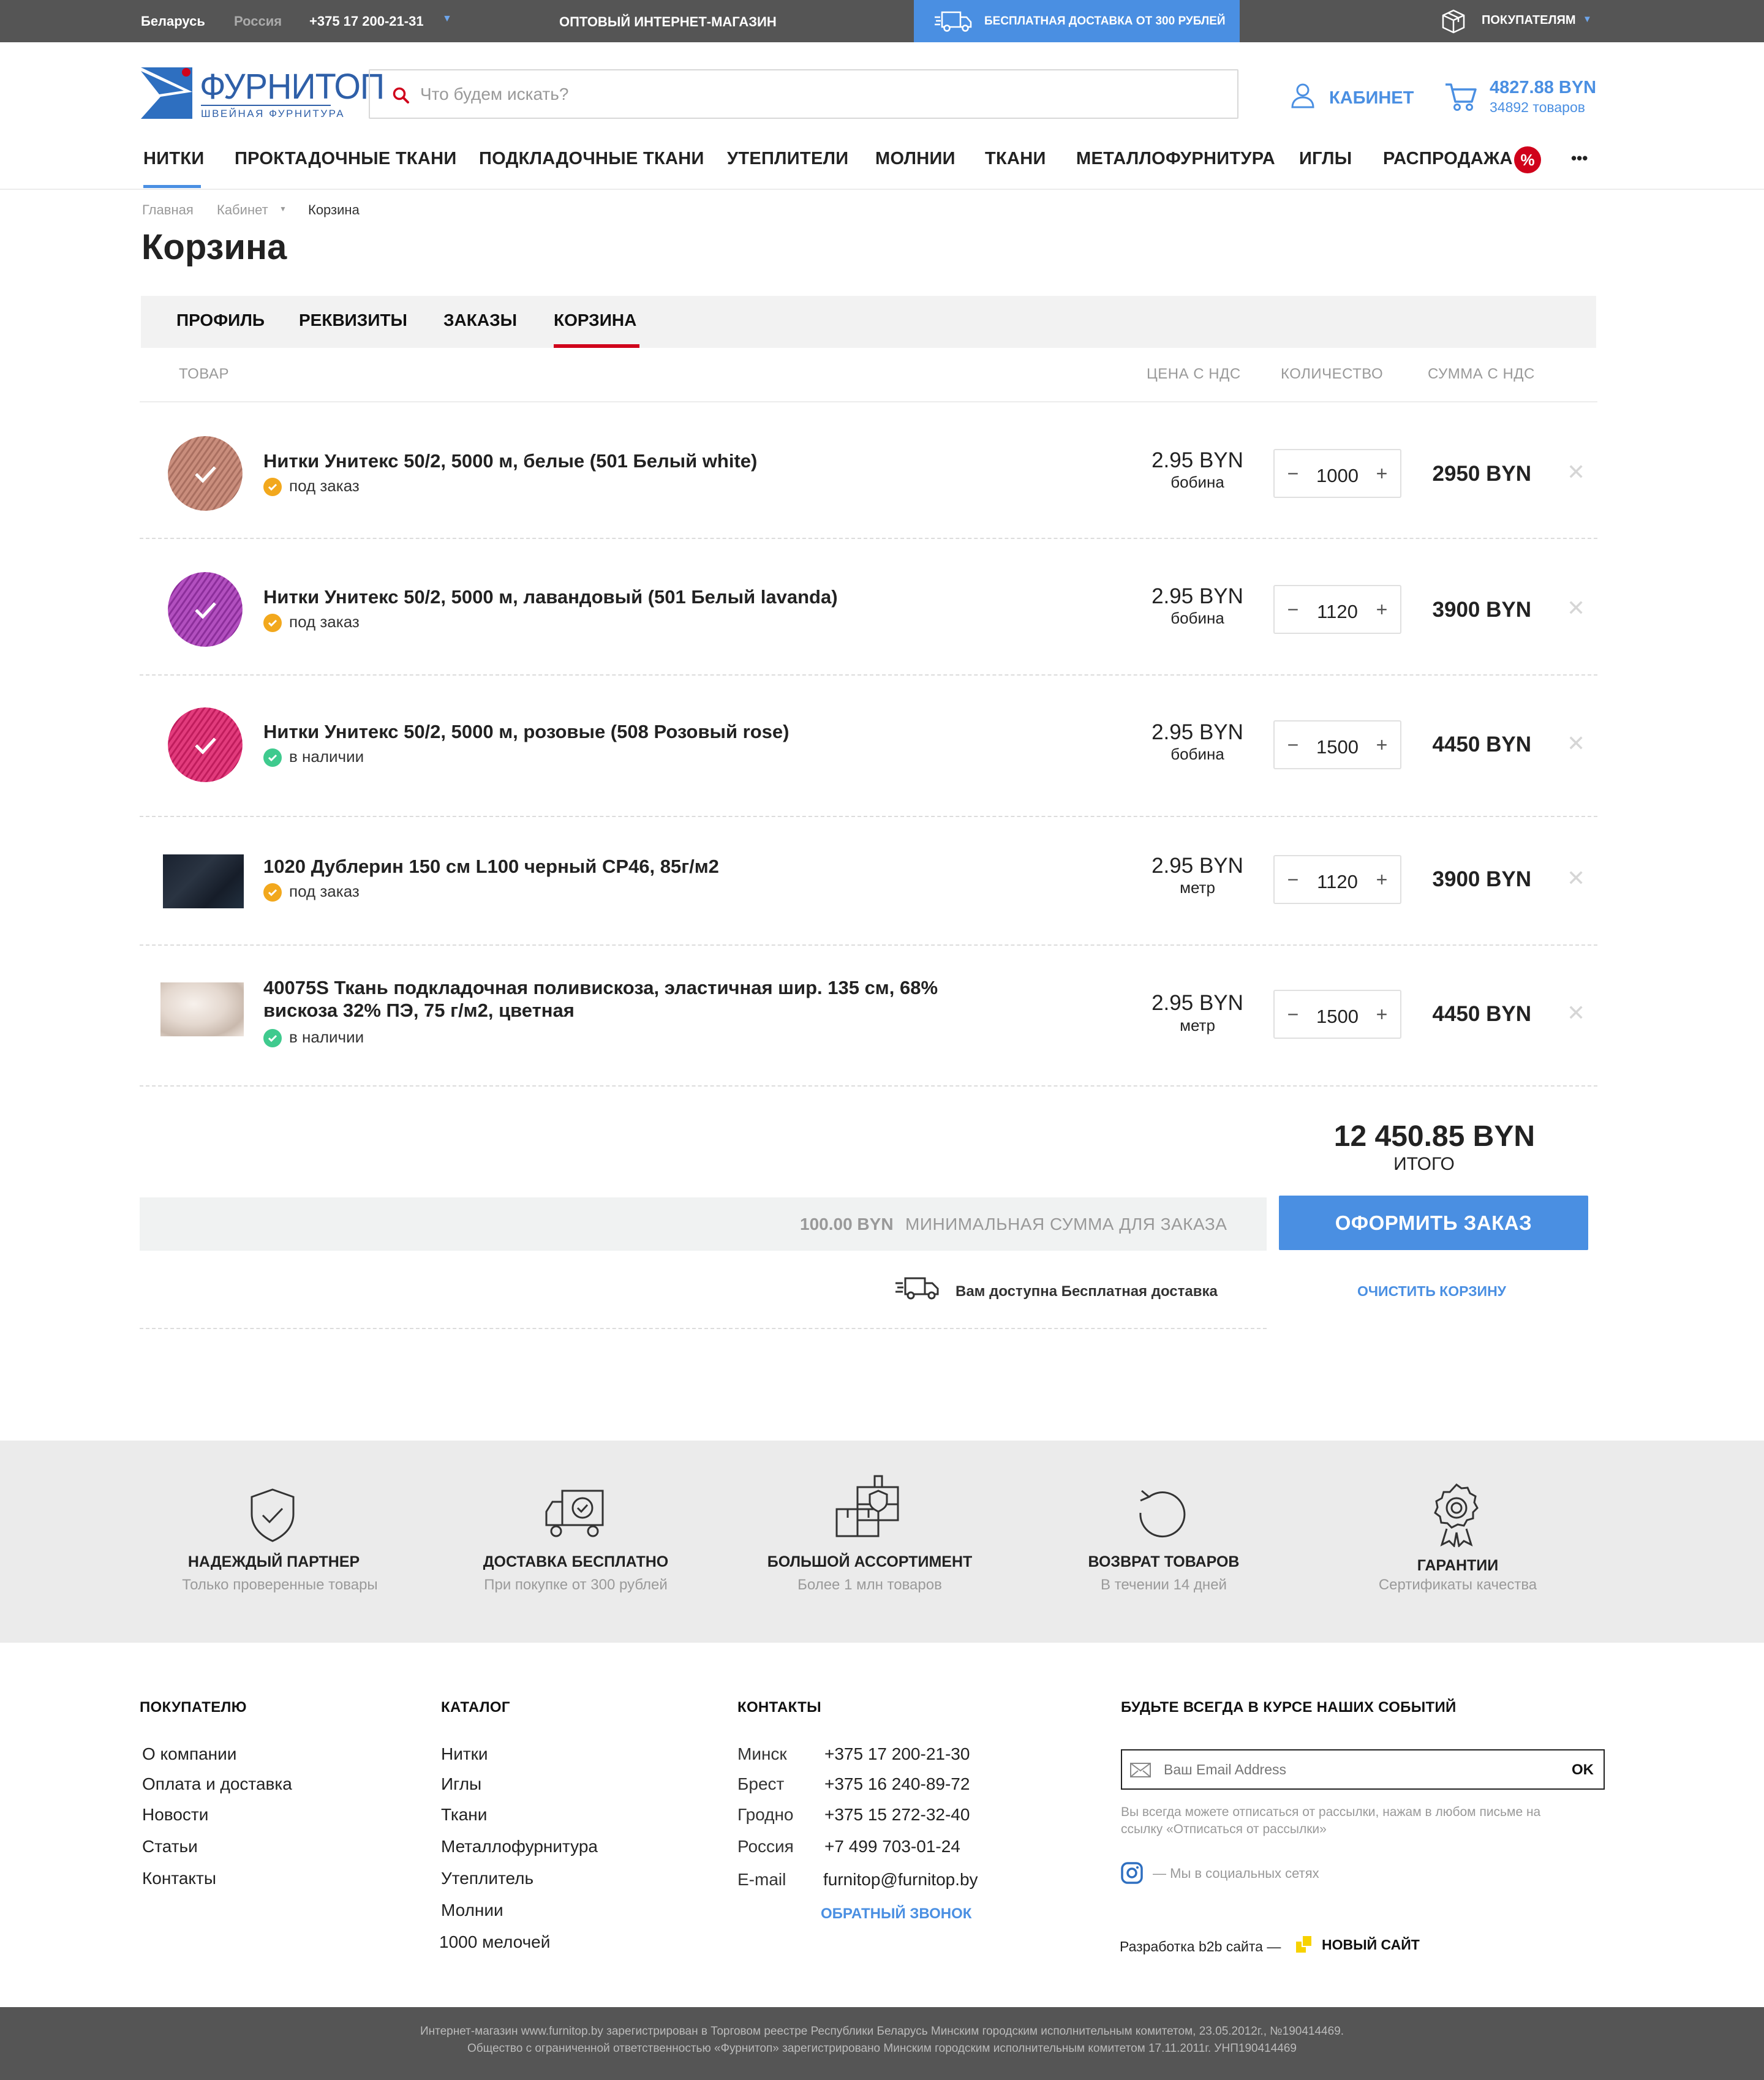 This screenshot has width=1764, height=2080. I want to click on item-sum: 4450 BYN, so click(1482, 1014).